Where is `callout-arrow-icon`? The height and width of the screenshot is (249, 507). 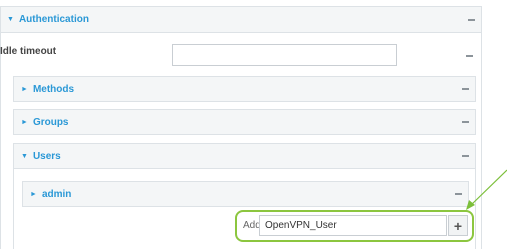 callout-arrow-icon is located at coordinates (486, 189).